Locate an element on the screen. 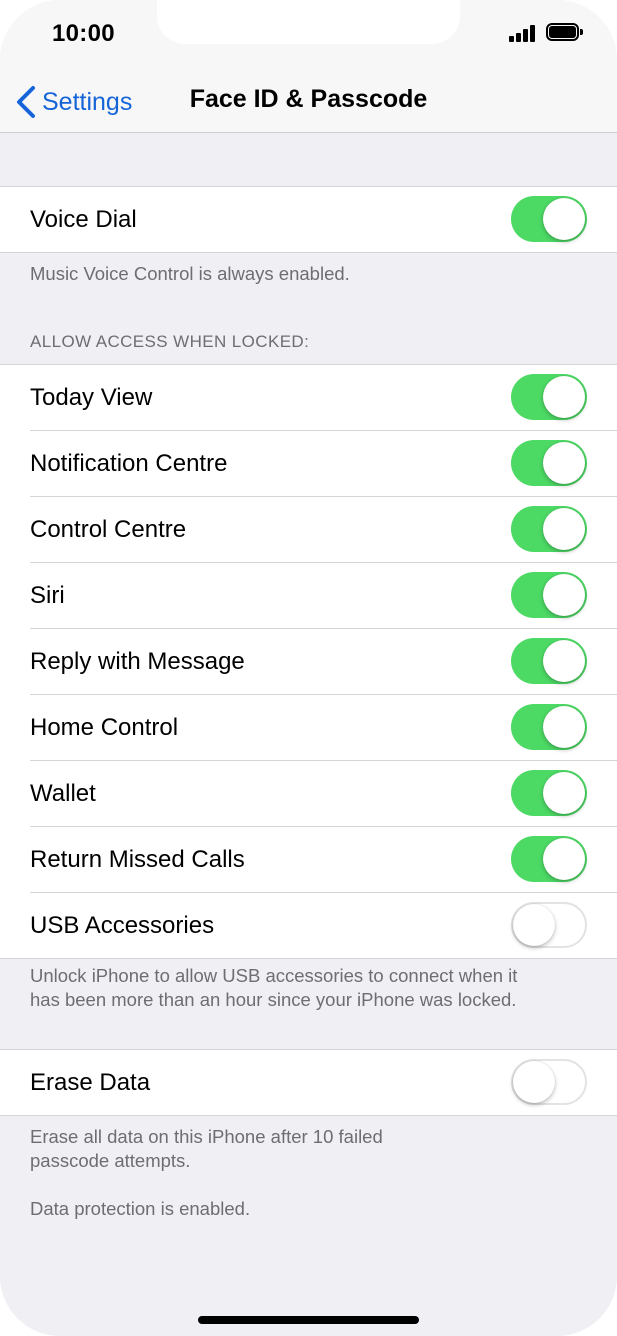 This screenshot has height=1336, width=617. navigation-bar: Settings Face ID & Passcode is located at coordinates (308, 102).